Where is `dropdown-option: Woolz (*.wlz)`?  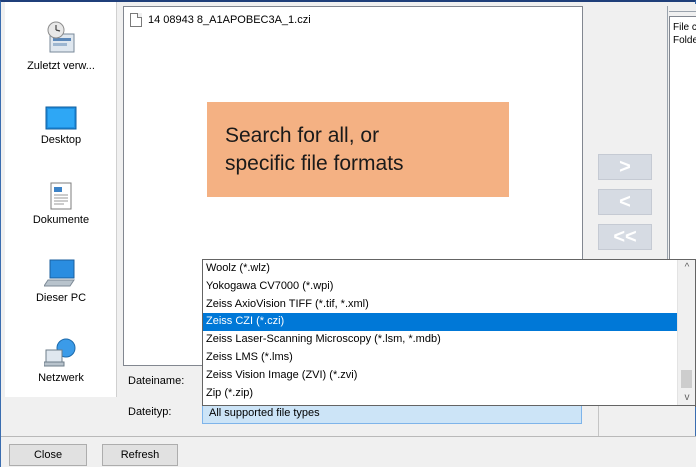 dropdown-option: Woolz (*.wlz) is located at coordinates (440, 269).